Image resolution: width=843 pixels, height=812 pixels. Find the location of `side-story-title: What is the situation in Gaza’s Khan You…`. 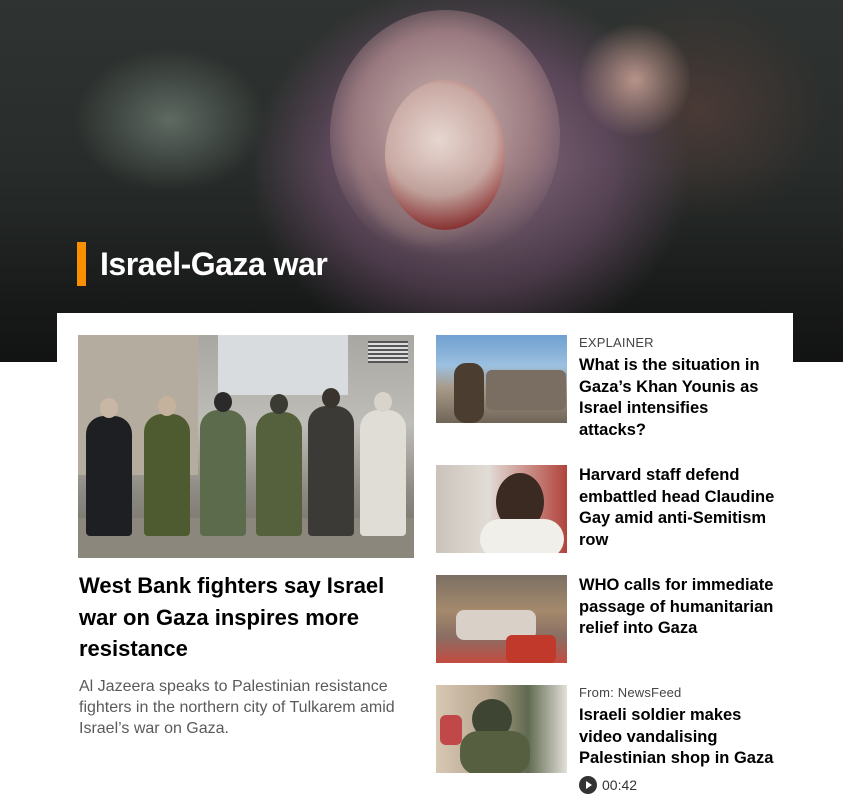

side-story-title: What is the situation in Gaza’s Khan You… is located at coordinates (679, 398).